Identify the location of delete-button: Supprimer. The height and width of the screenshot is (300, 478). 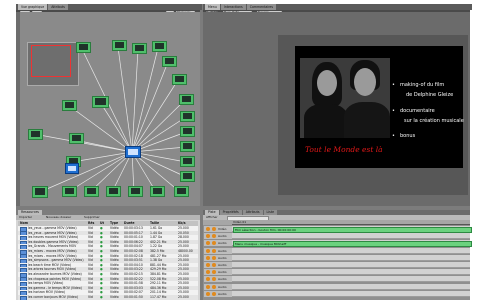
(92, 217).